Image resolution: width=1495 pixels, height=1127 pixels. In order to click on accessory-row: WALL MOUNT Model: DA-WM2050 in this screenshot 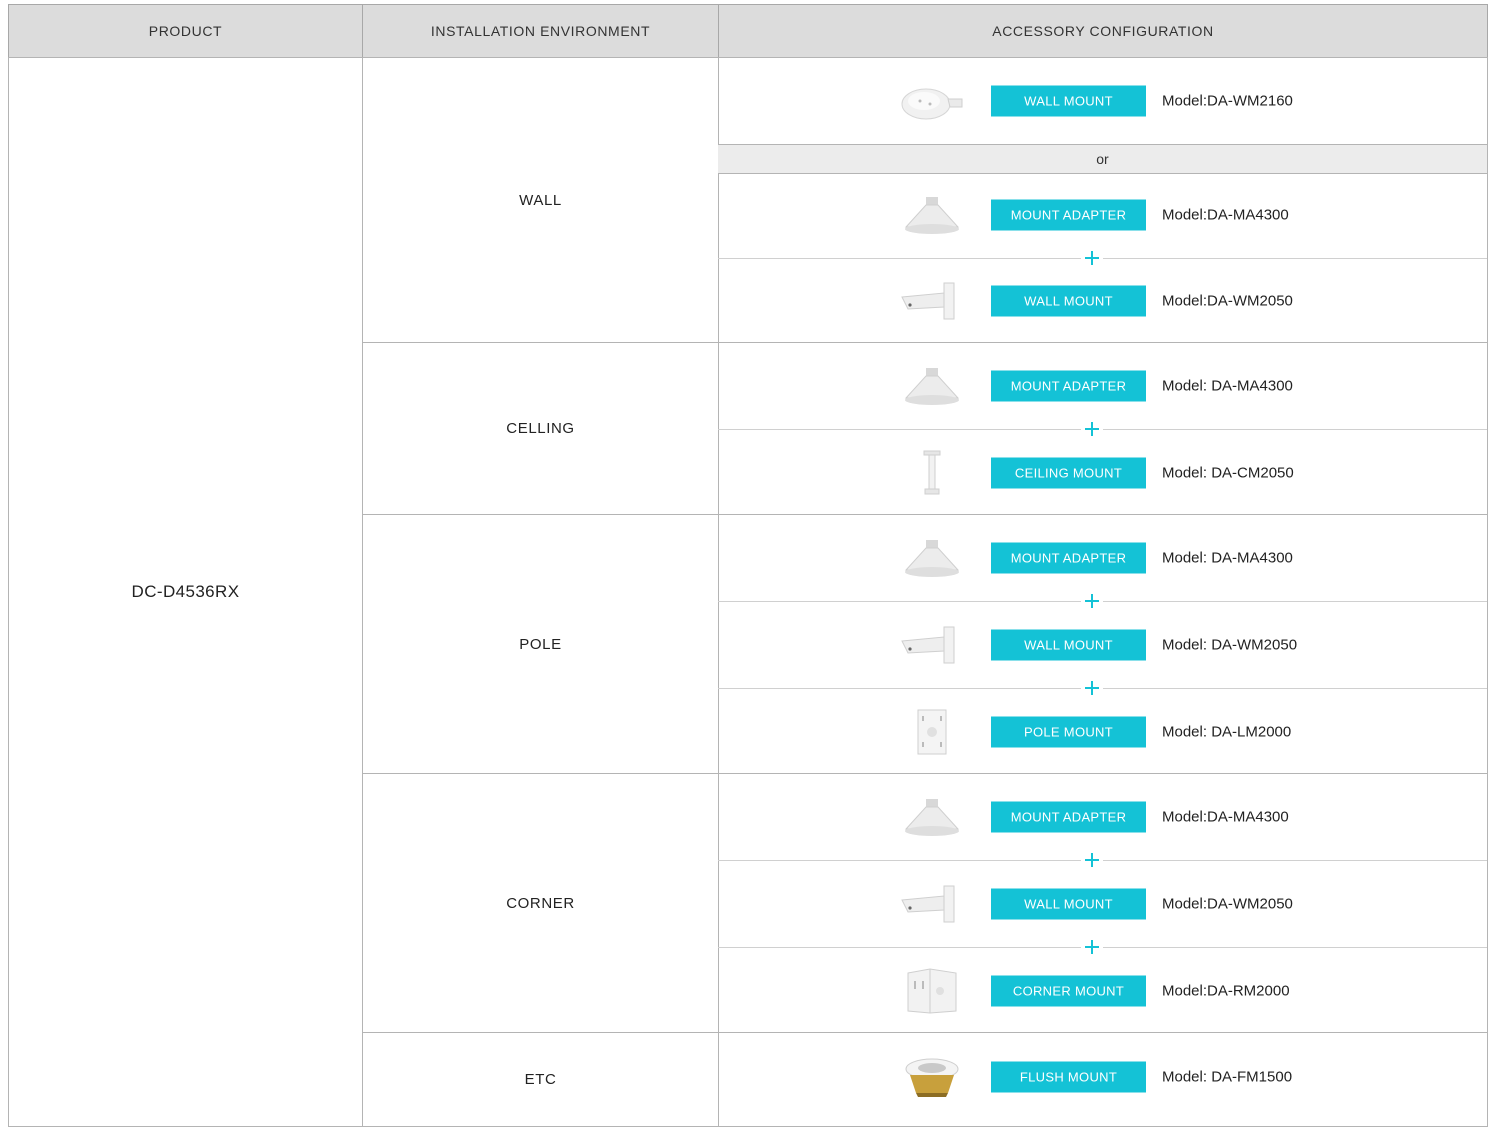, I will do `click(1102, 644)`.